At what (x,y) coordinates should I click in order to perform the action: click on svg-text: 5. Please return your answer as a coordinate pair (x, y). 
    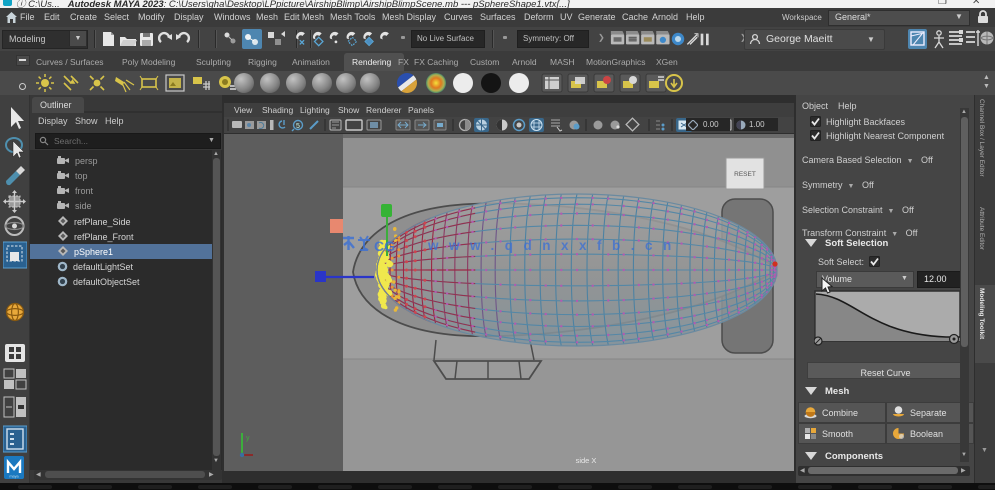
    Looking at the image, I should click on (298, 126).